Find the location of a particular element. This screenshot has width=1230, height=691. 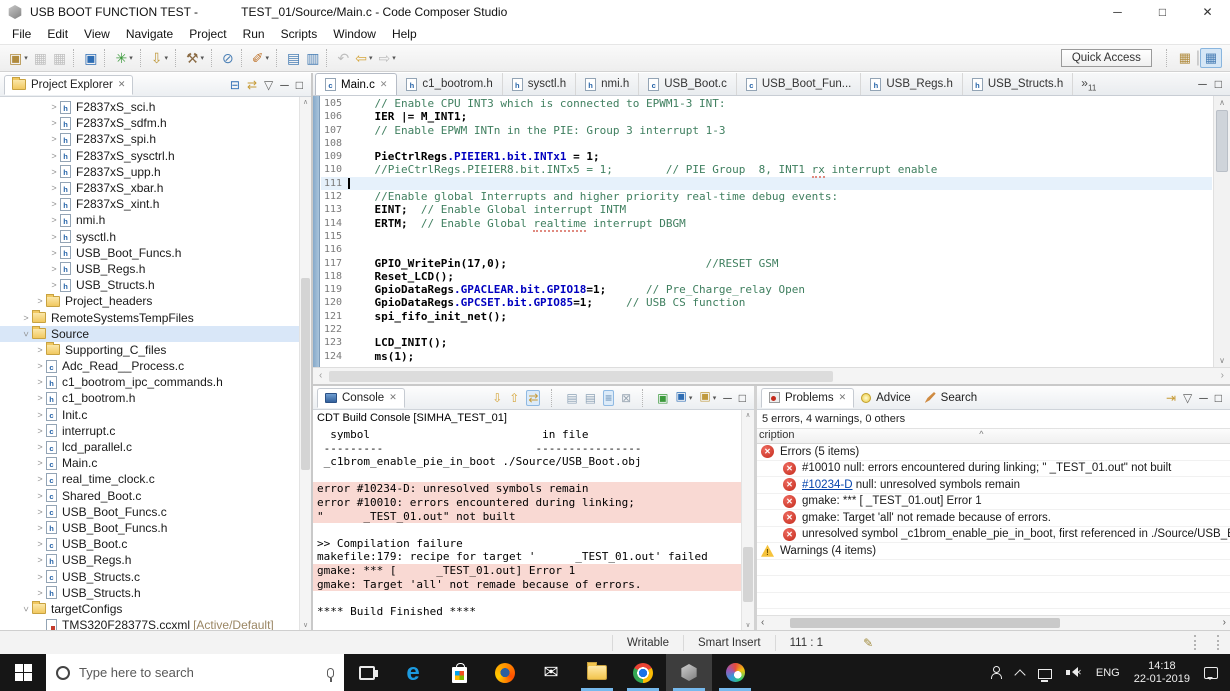

problem-row: ✕ gmake: *** [ _TEST_01.out] Error 1 is located at coordinates (993, 502).